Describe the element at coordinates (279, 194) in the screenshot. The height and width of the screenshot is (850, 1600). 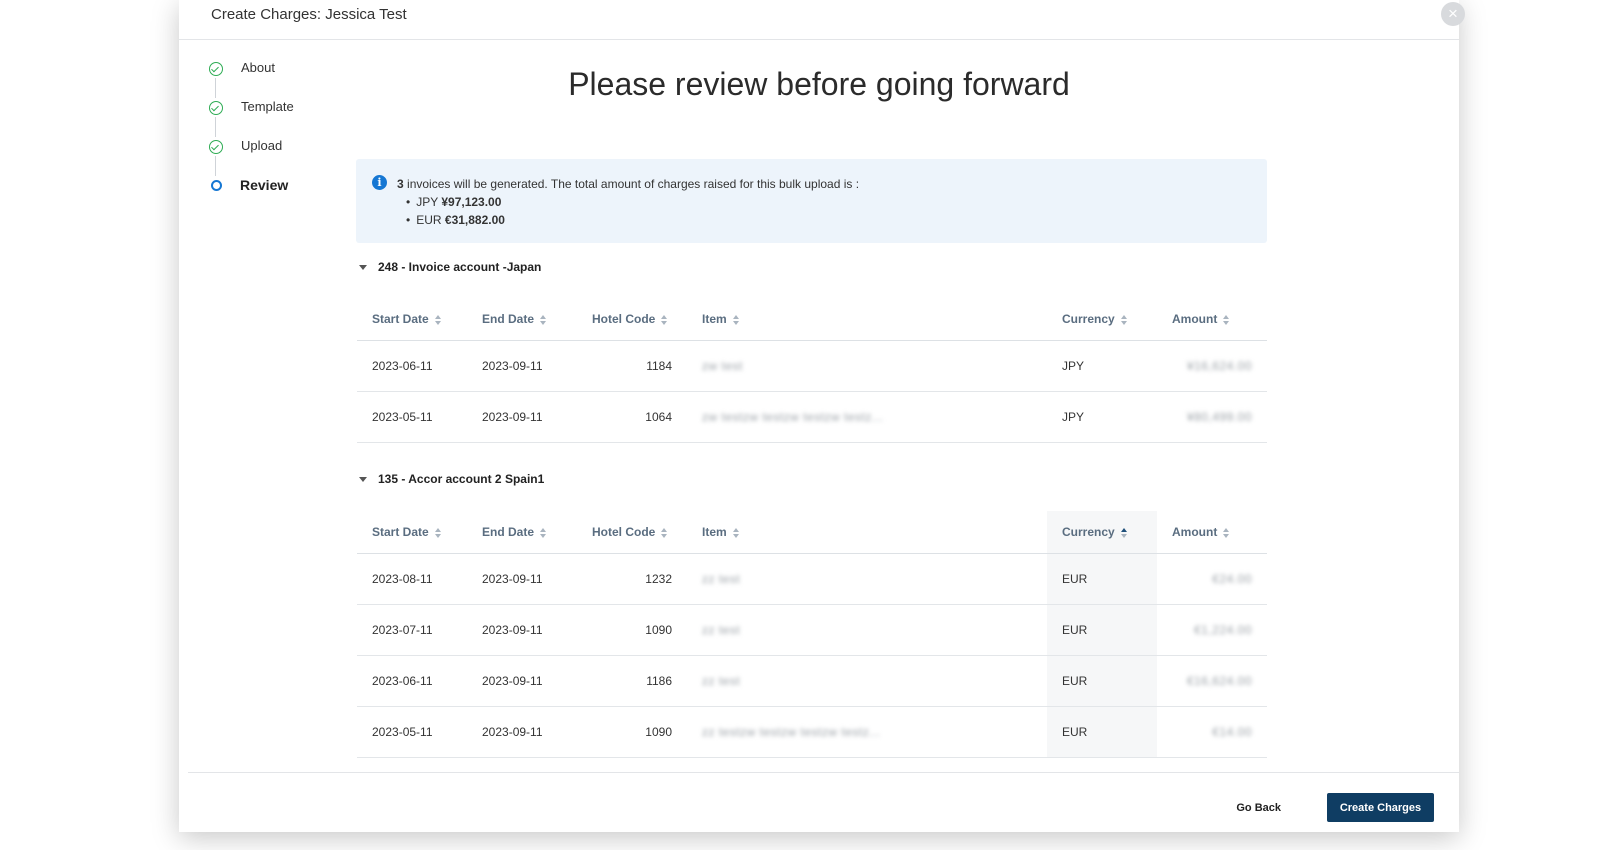
I see `step-review: Review` at that location.